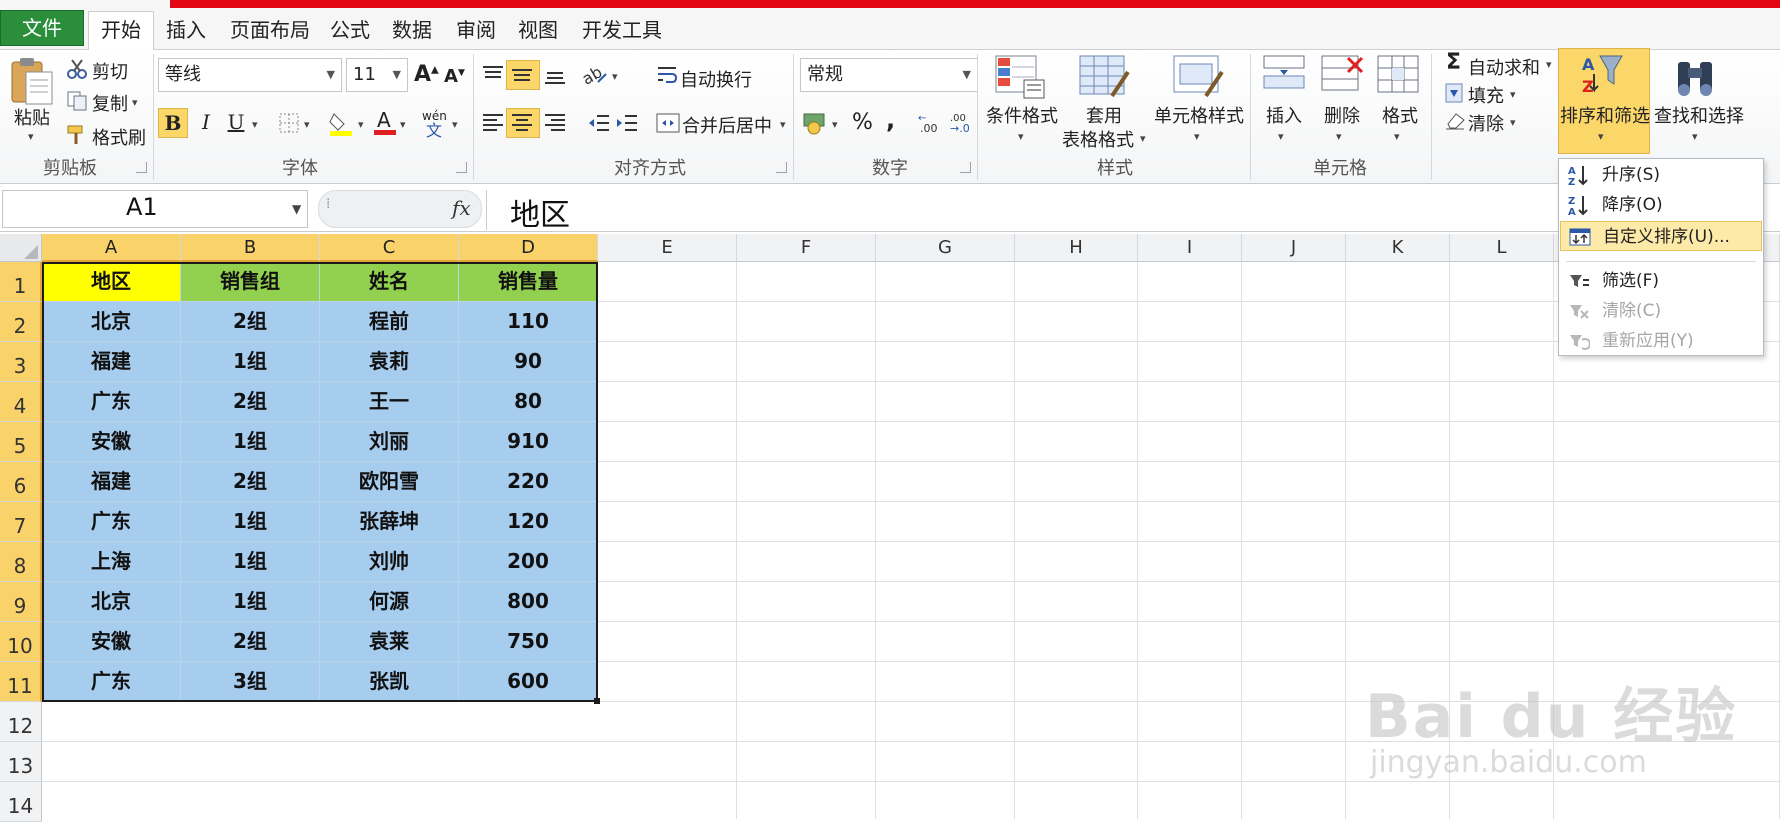 The width and height of the screenshot is (1780, 822). What do you see at coordinates (42, 28) in the screenshot?
I see `tab-file: 文件` at bounding box center [42, 28].